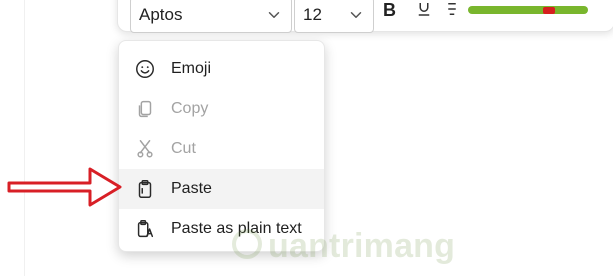 The image size is (613, 276). Describe the element at coordinates (191, 188) in the screenshot. I see `context-menu-item-label: Paste` at that location.